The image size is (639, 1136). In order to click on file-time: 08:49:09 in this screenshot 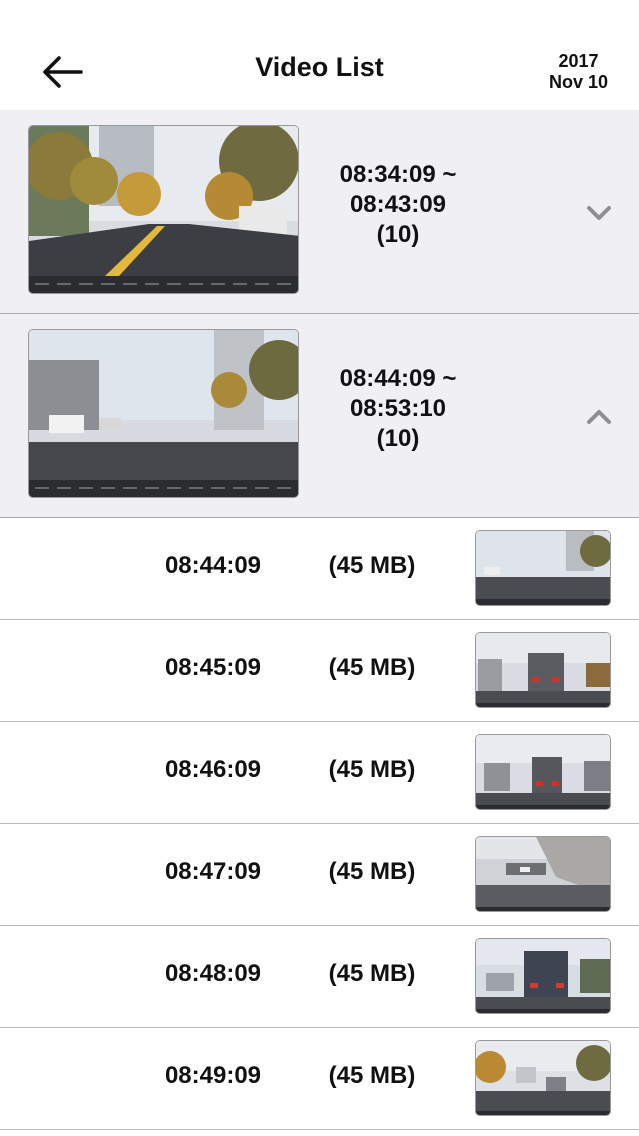, I will do `click(213, 1075)`.